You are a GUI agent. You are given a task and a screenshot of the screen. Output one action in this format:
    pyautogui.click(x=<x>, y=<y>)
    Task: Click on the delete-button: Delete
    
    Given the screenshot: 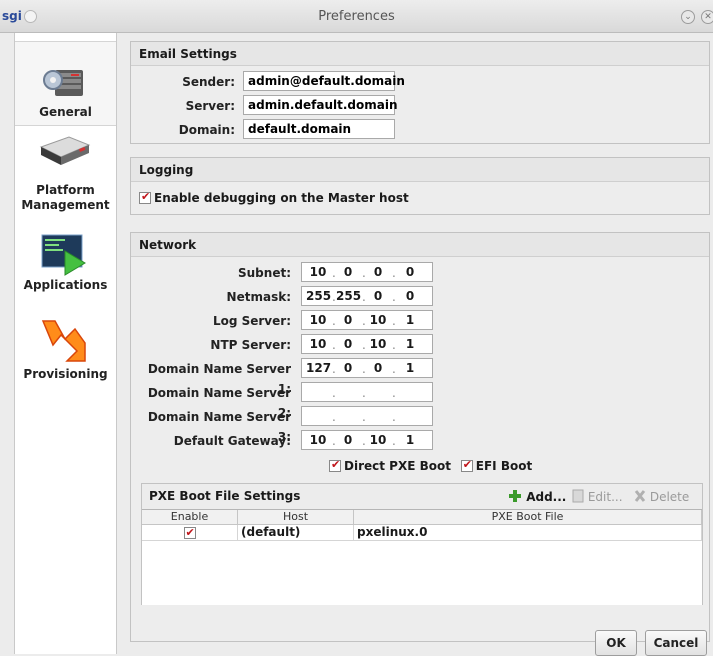 What is the action you would take?
    pyautogui.click(x=661, y=496)
    